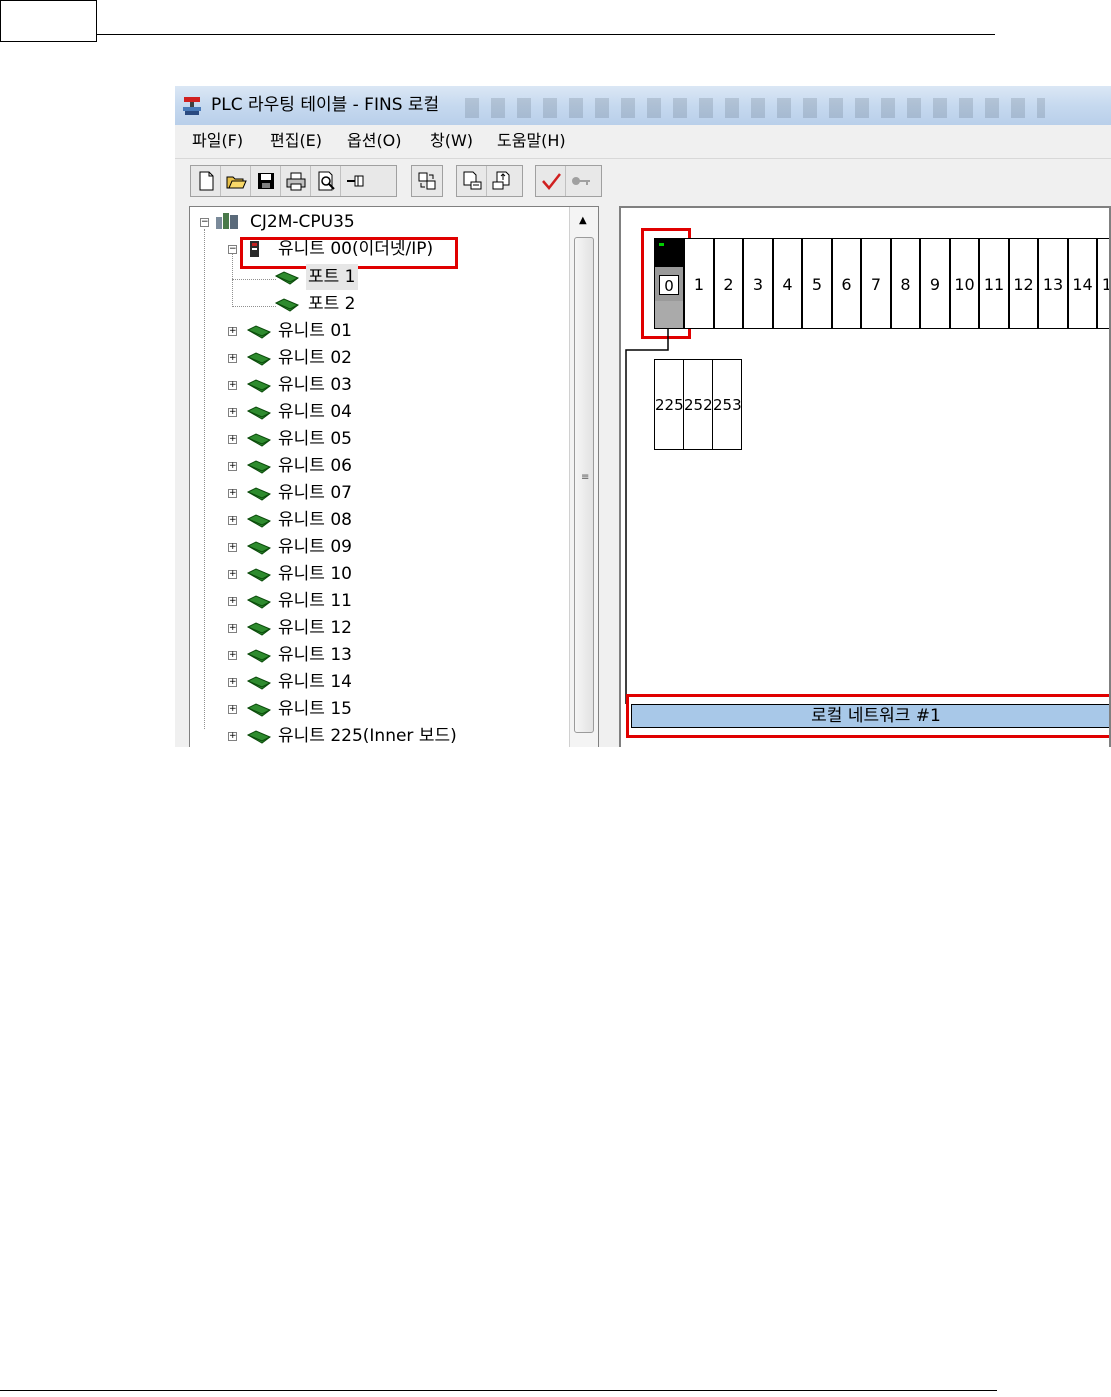  I want to click on unit-slot: 6, so click(846, 283).